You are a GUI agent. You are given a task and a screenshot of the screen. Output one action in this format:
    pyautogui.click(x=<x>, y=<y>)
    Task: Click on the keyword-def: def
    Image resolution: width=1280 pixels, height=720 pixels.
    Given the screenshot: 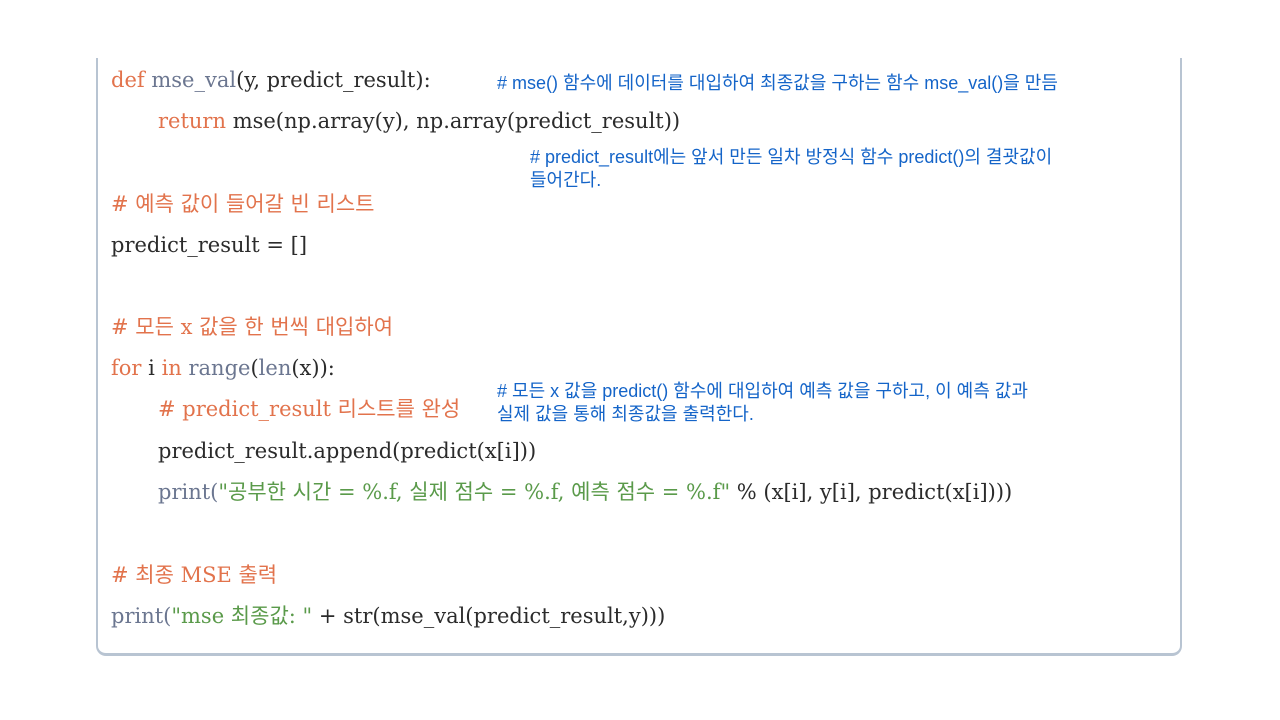 What is the action you would take?
    pyautogui.click(x=128, y=80)
    